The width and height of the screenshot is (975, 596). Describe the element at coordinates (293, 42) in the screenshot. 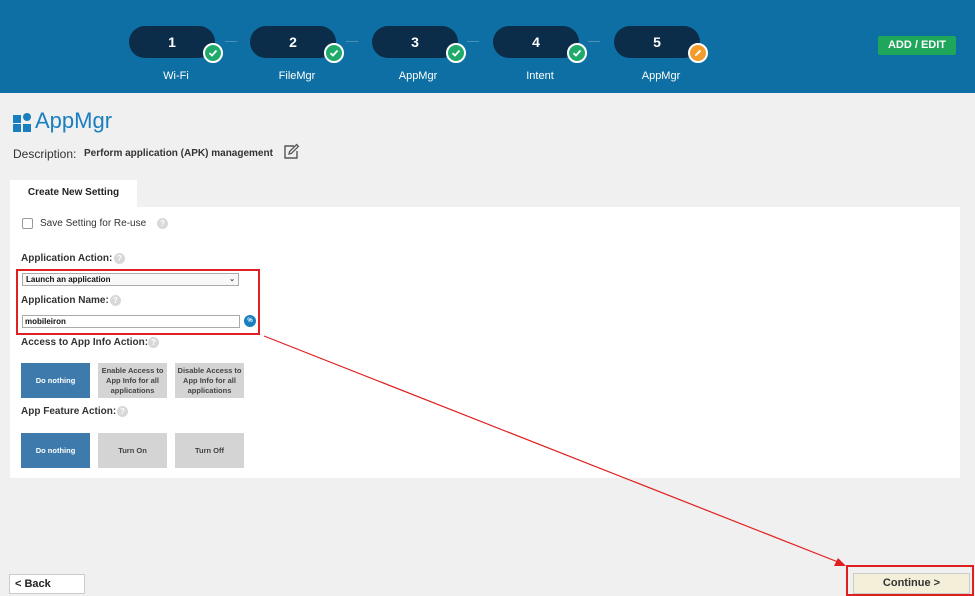

I see `step-2-number: 2` at that location.